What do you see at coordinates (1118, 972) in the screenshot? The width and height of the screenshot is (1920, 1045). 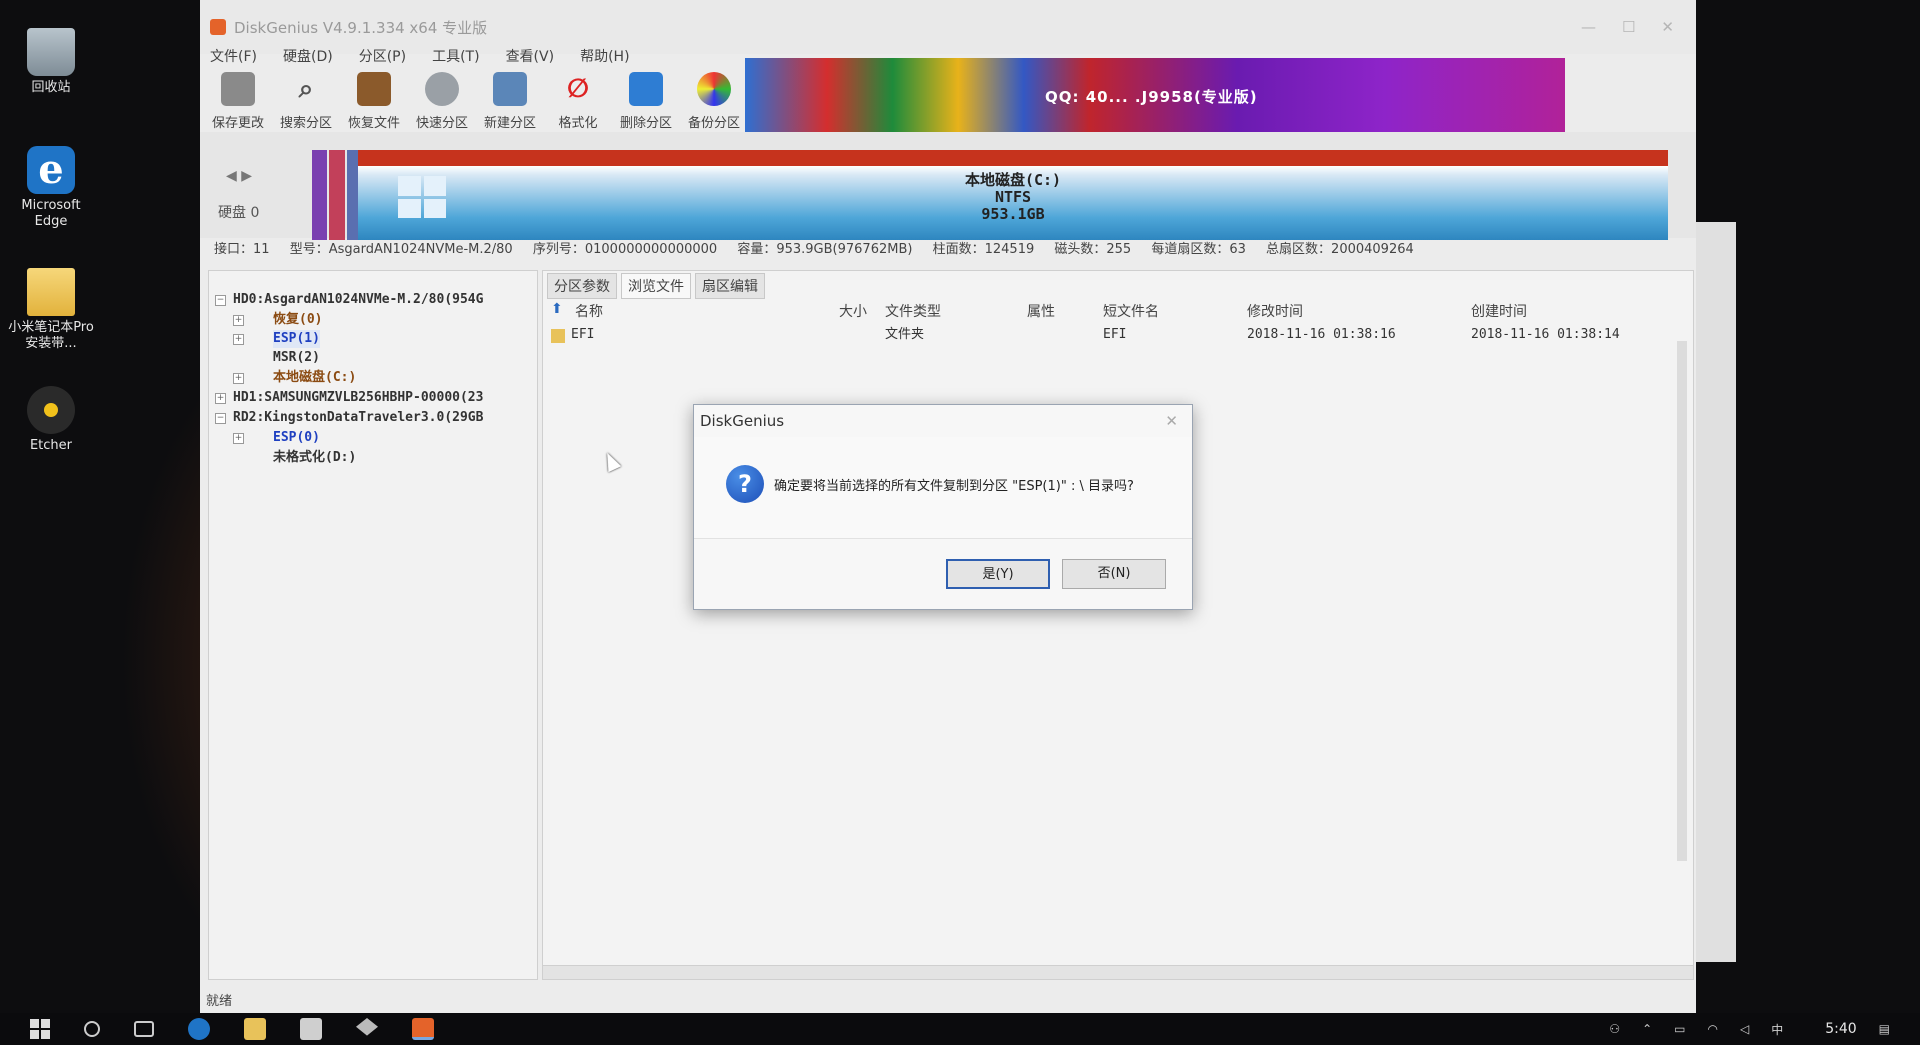 I see `horizontal-scrollbar` at bounding box center [1118, 972].